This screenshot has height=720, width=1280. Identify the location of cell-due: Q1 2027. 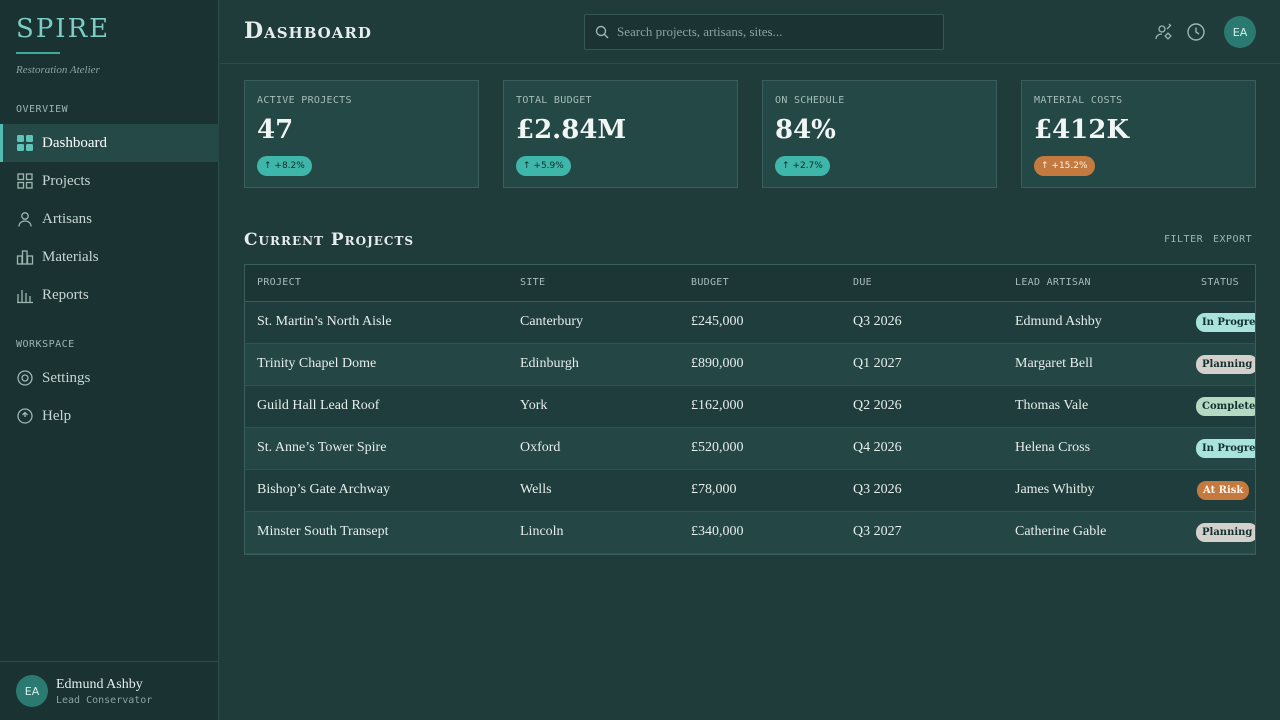
(877, 363).